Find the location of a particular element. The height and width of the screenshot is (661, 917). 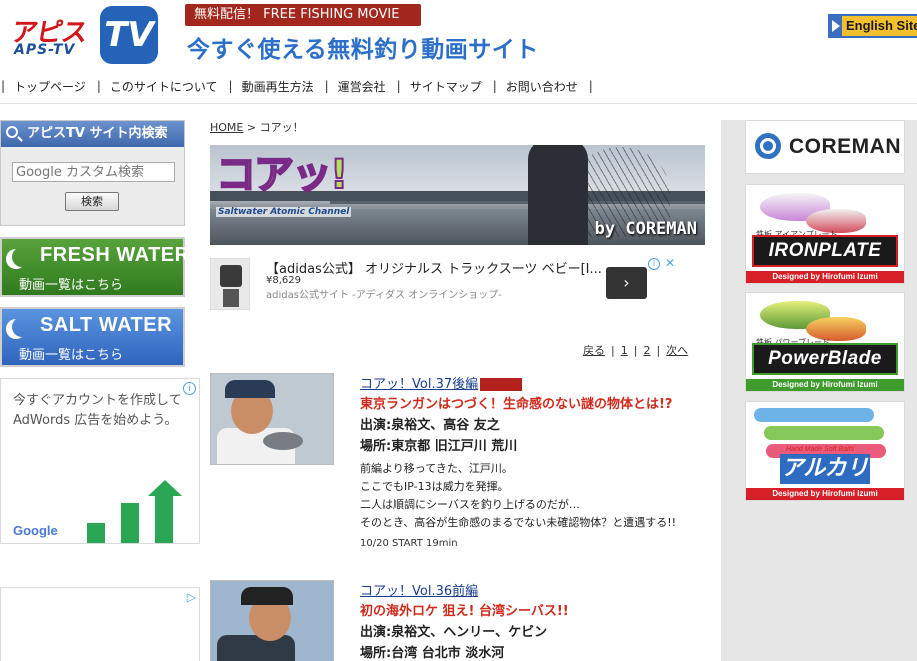

nav-item-label: このサイトについて is located at coordinates (163, 86).